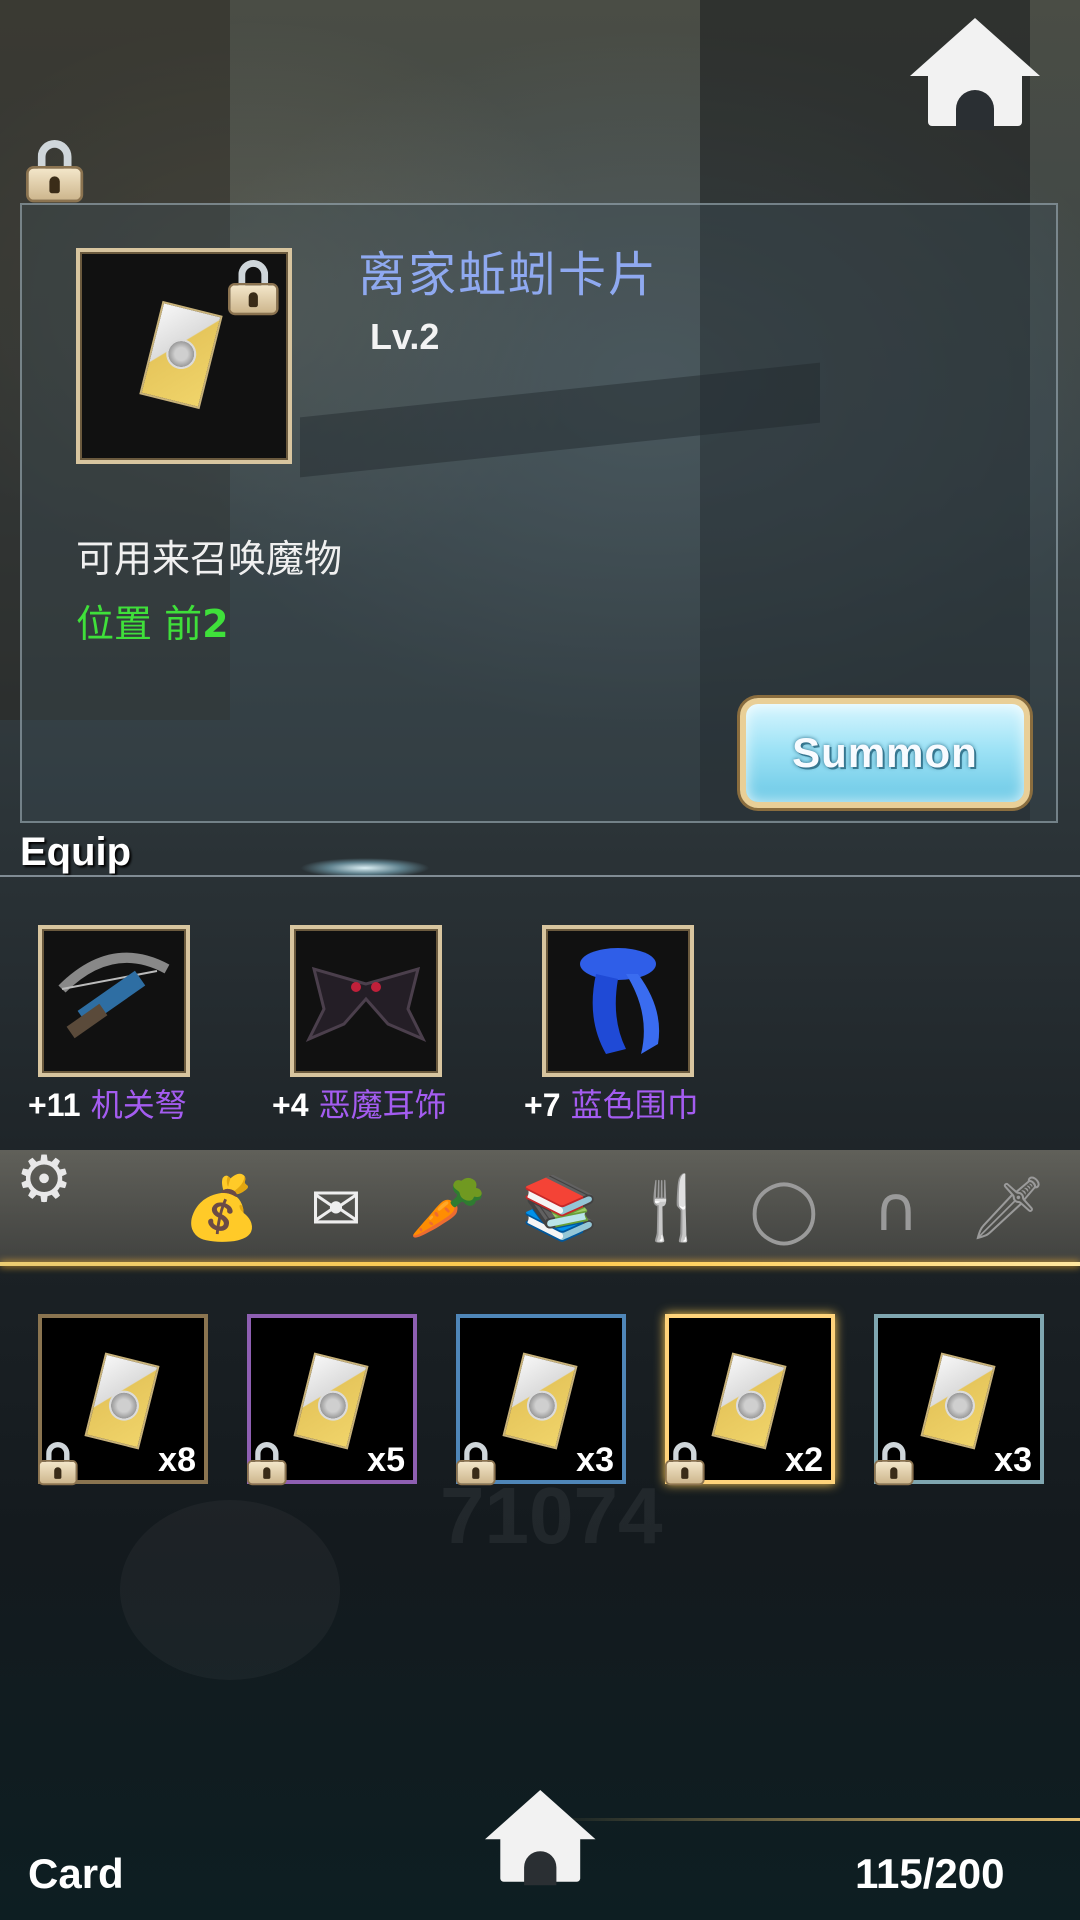 The image size is (1080, 1920). Describe the element at coordinates (672, 1208) in the screenshot. I see `tab-utensils: 🍴` at that location.